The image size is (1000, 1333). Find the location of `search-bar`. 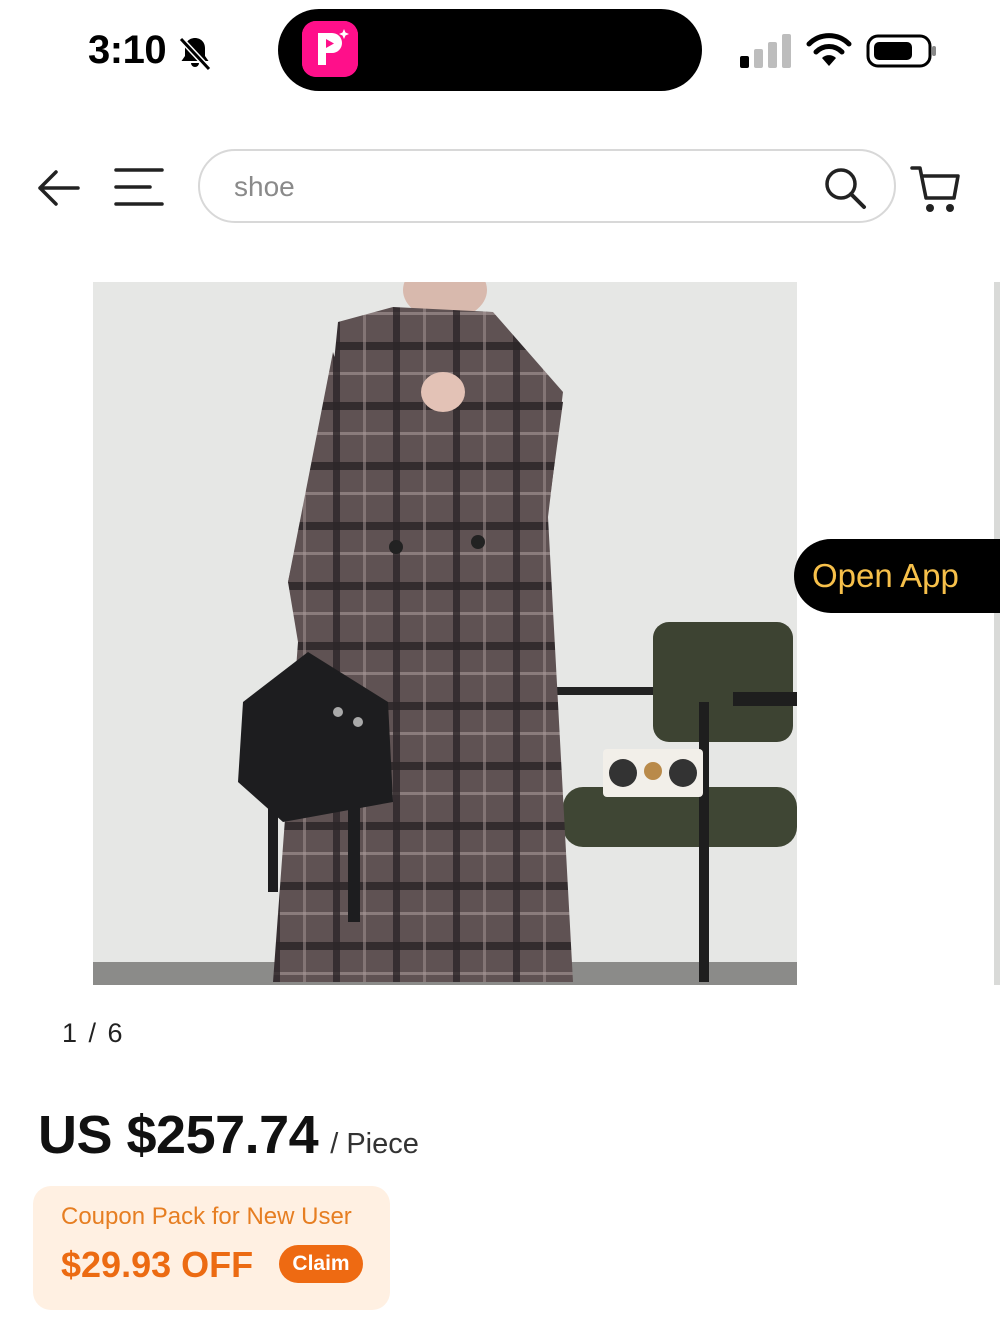

search-bar is located at coordinates (547, 186).